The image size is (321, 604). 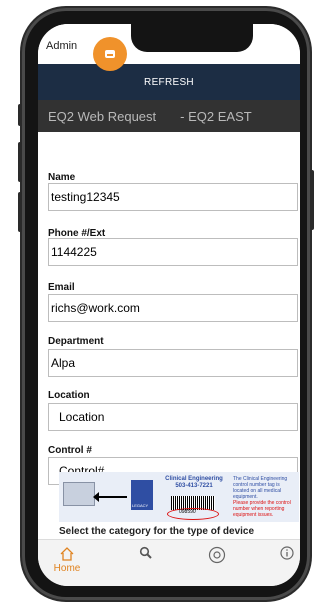 What do you see at coordinates (312, 200) in the screenshot?
I see `phone-power-button` at bounding box center [312, 200].